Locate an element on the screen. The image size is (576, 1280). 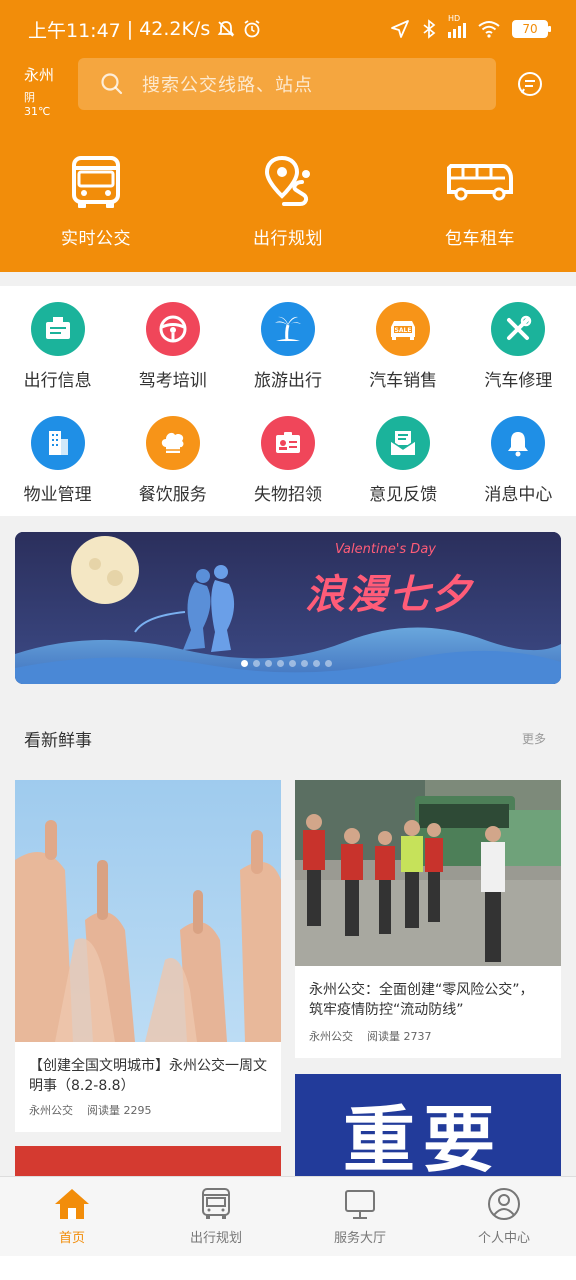
battery-indicator: 70 is located at coordinates (531, 29).